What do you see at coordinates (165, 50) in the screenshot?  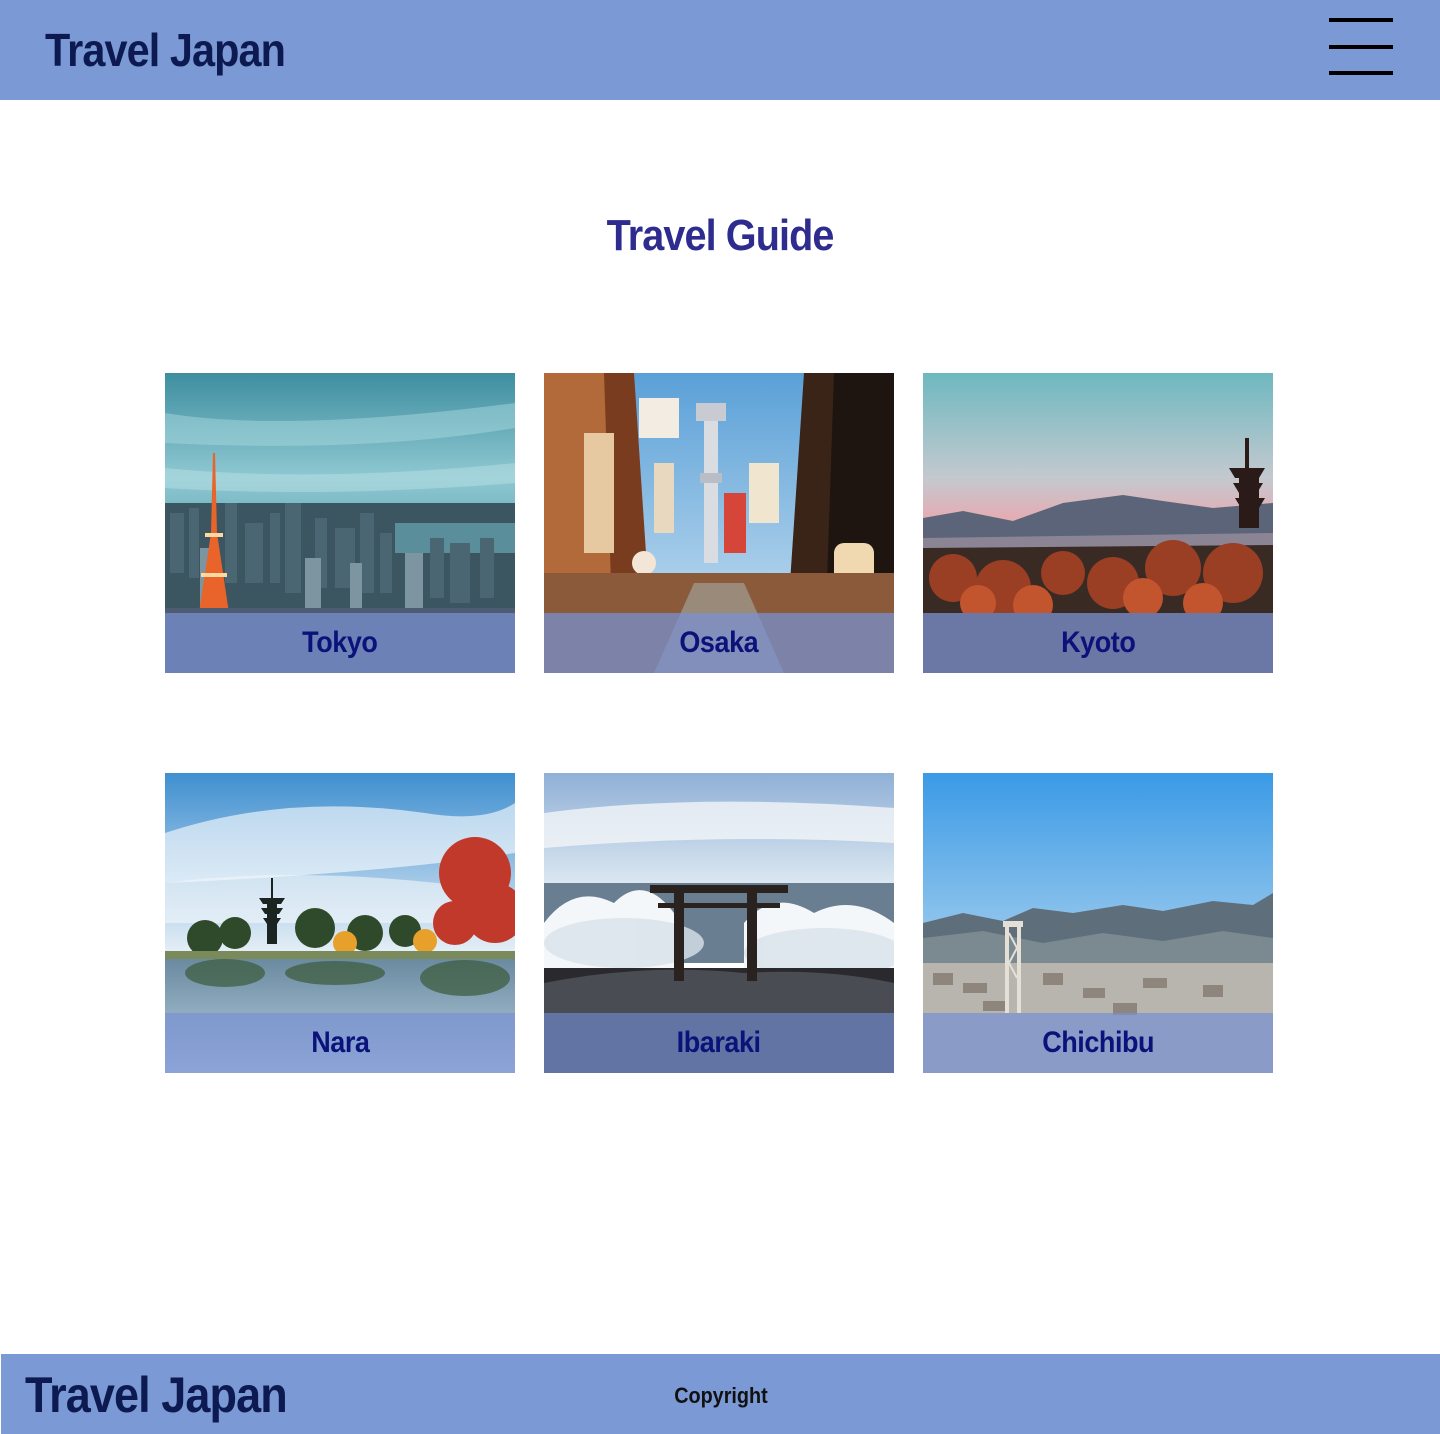 I see `site-logo: Travel Japan` at bounding box center [165, 50].